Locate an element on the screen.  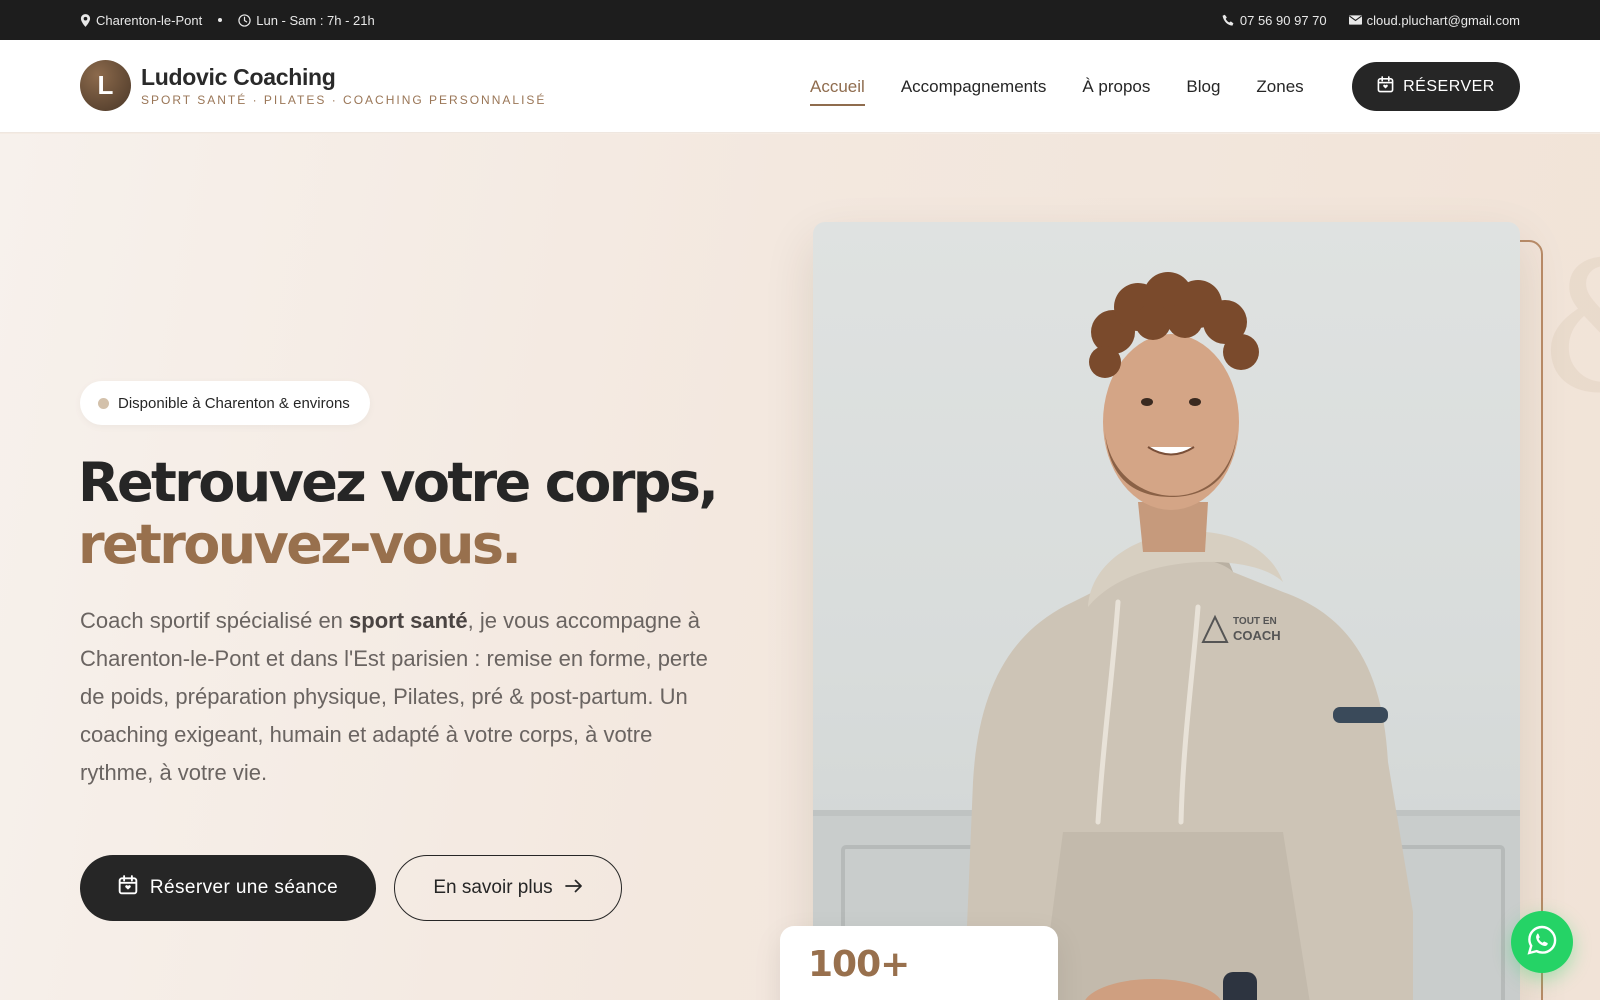
availability-badge: Disponible à Charenton & environs is located at coordinates (225, 403).